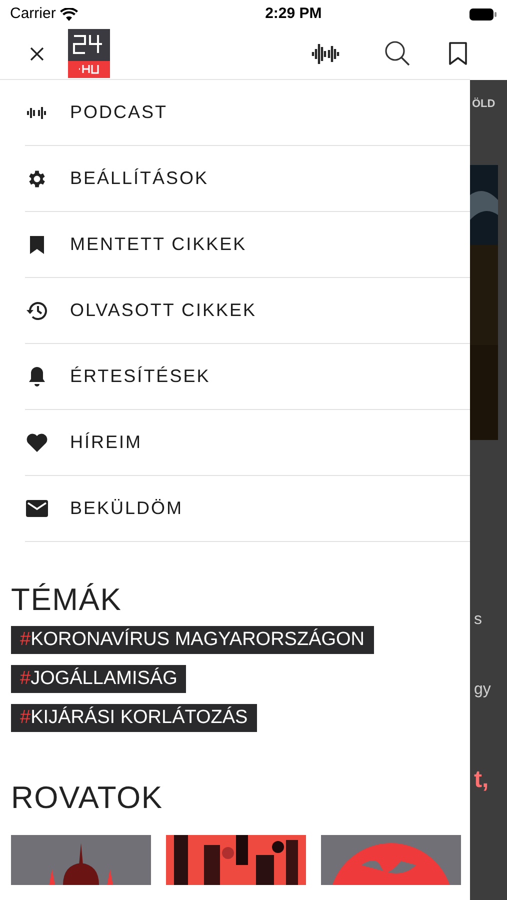 The height and width of the screenshot is (900, 507). I want to click on topic-tag: #JOGÁLLAMISÁG, so click(98, 679).